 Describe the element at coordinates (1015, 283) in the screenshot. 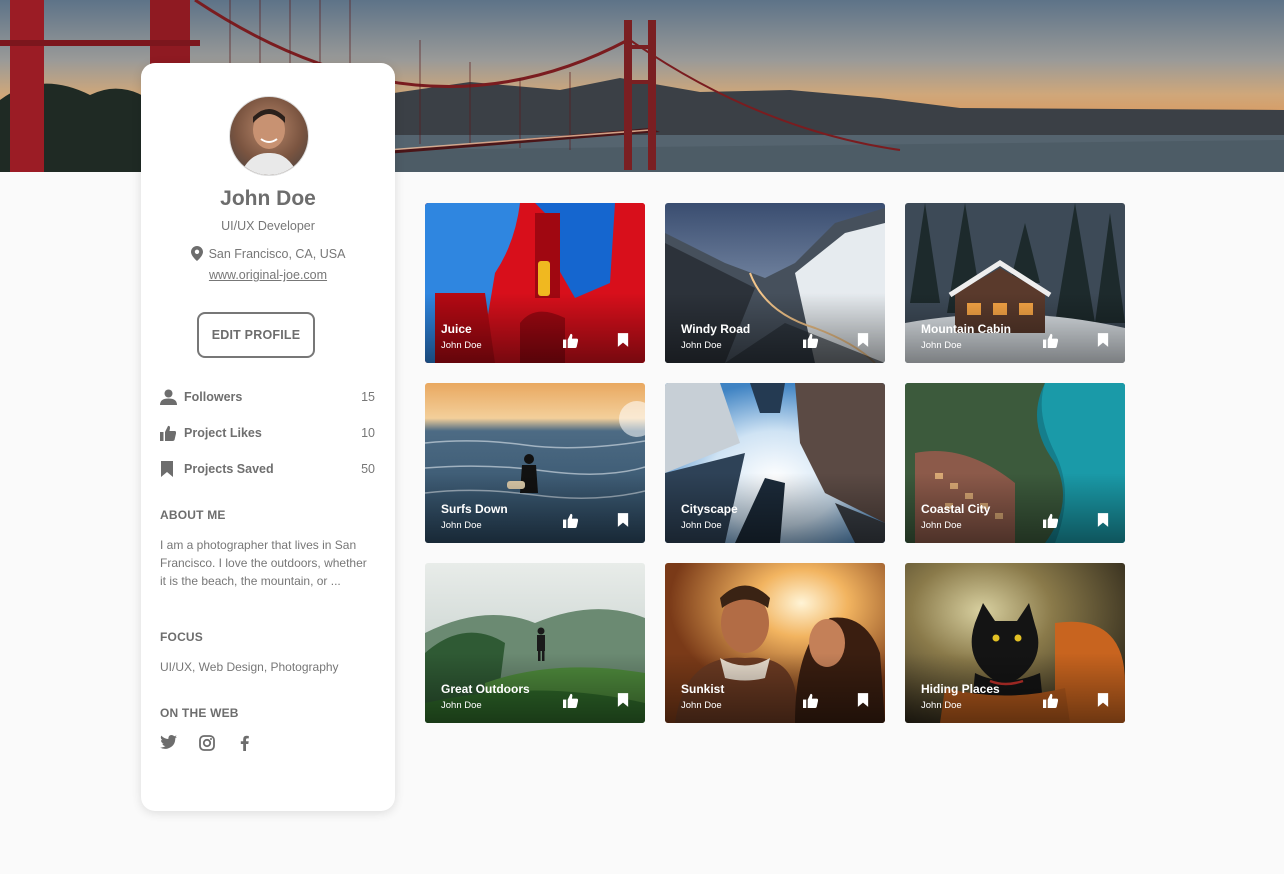

I see `project-card-mountain-cabin: Mountain Cabin John Doe` at that location.